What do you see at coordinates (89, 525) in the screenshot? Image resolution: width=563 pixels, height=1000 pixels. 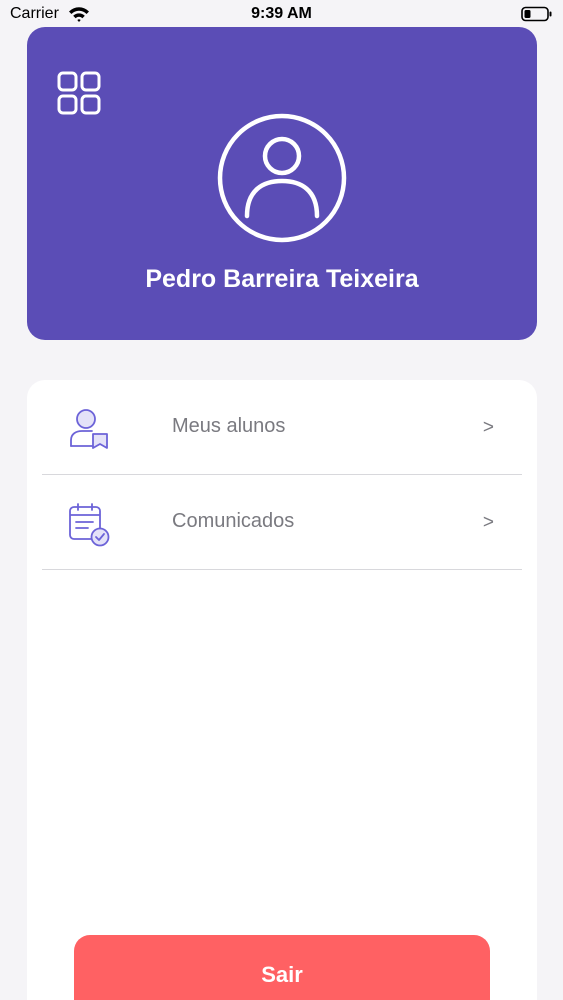 I see `calendar-check-icon` at bounding box center [89, 525].